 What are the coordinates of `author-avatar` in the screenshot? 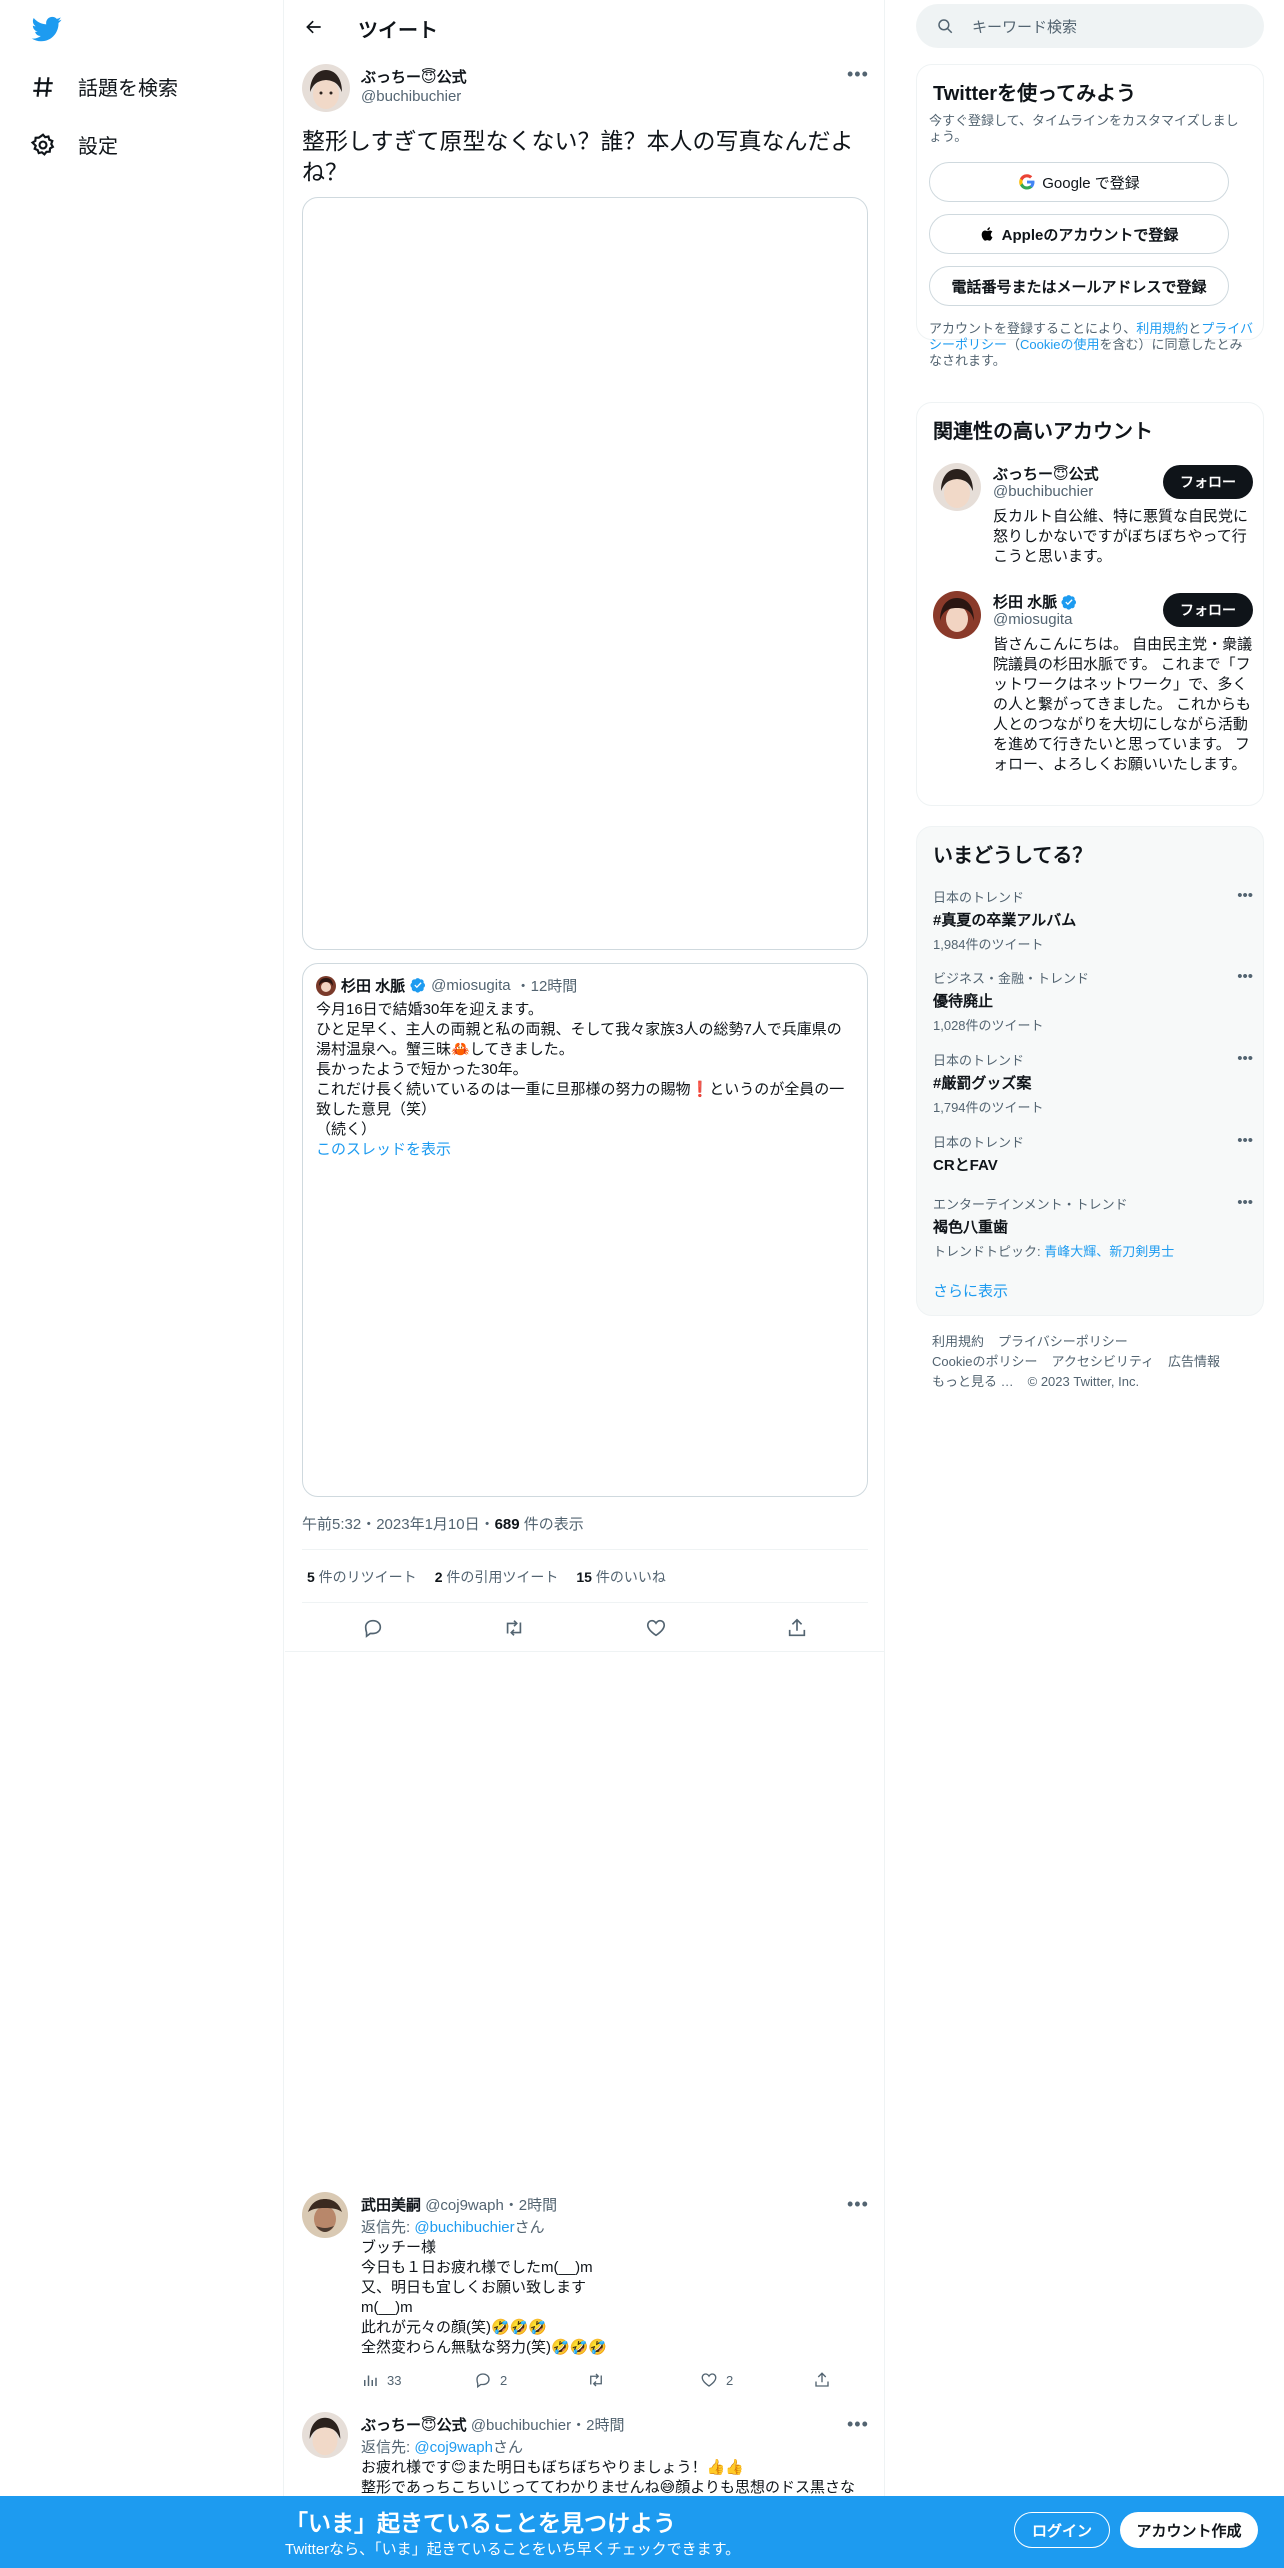 It's located at (326, 88).